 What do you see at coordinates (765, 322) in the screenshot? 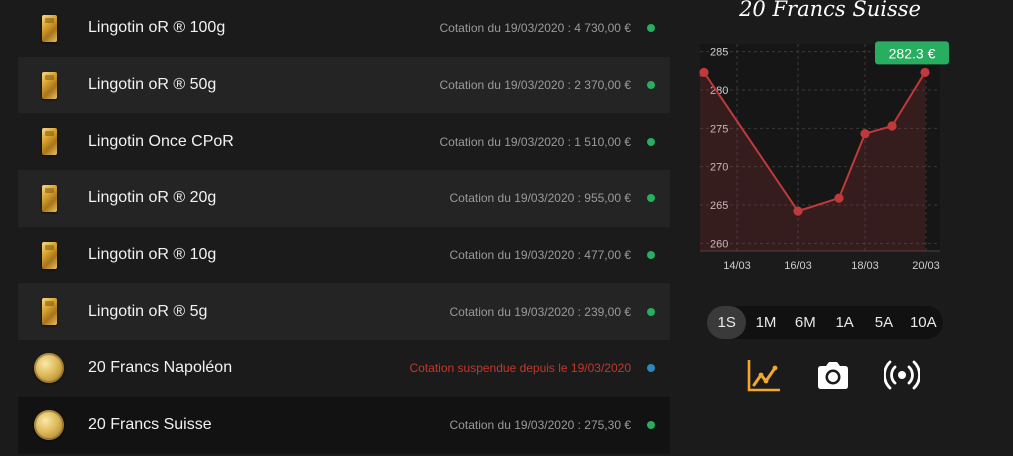
I see `period-button-1m: 1M` at bounding box center [765, 322].